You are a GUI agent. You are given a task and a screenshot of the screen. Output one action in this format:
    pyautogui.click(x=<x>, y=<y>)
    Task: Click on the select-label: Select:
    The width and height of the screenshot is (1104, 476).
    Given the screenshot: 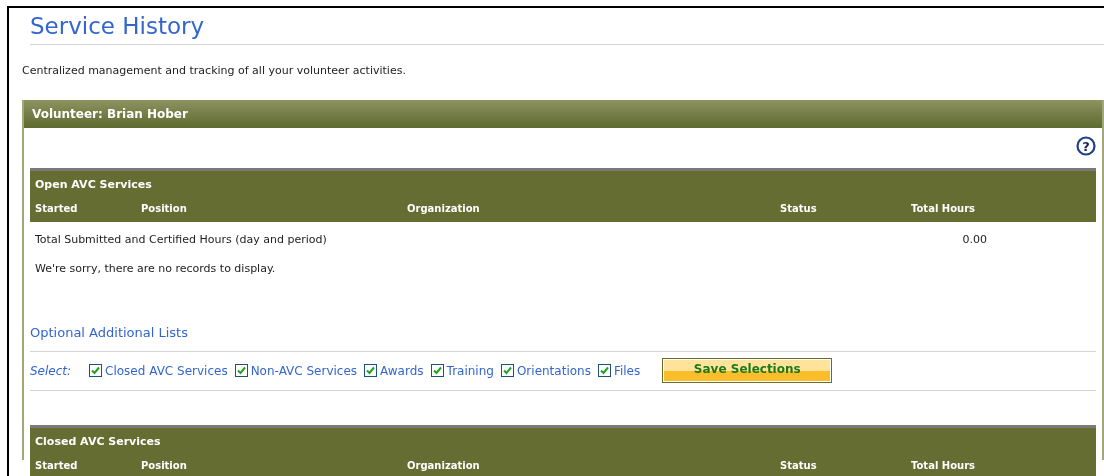 What is the action you would take?
    pyautogui.click(x=51, y=371)
    